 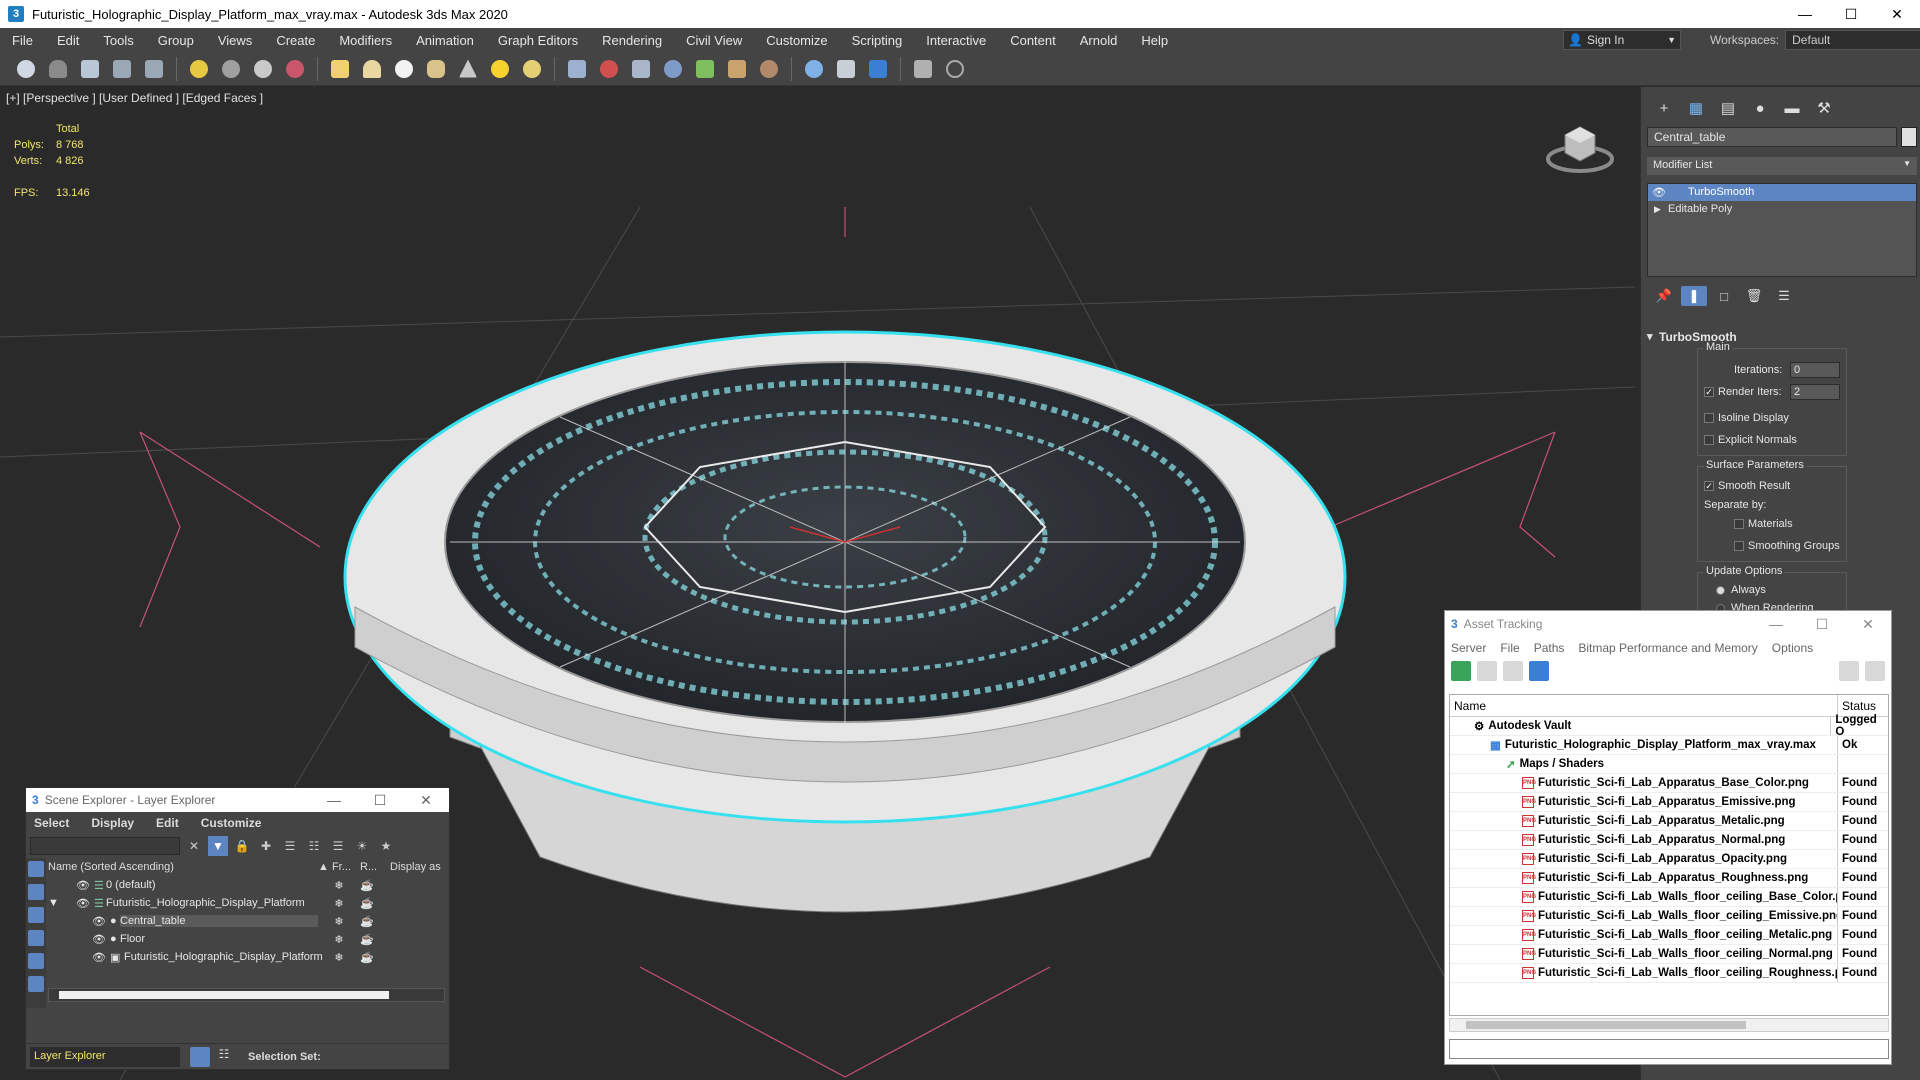 I want to click on menu-group: Group, so click(x=176, y=40).